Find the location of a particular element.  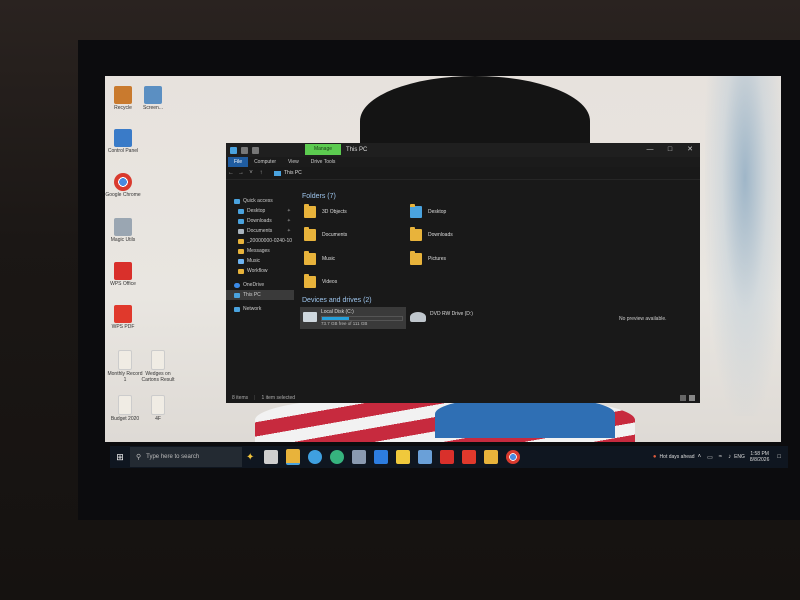

history-chevron-icon: ˅ is located at coordinates (251, 173).